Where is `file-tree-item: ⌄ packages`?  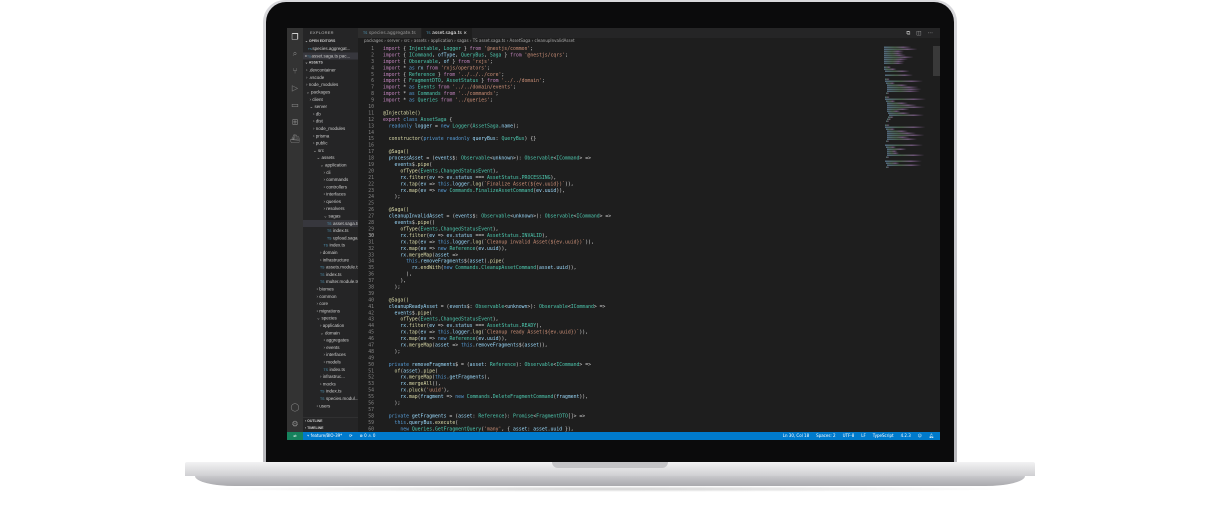
file-tree-item: ⌄ packages is located at coordinates (330, 91).